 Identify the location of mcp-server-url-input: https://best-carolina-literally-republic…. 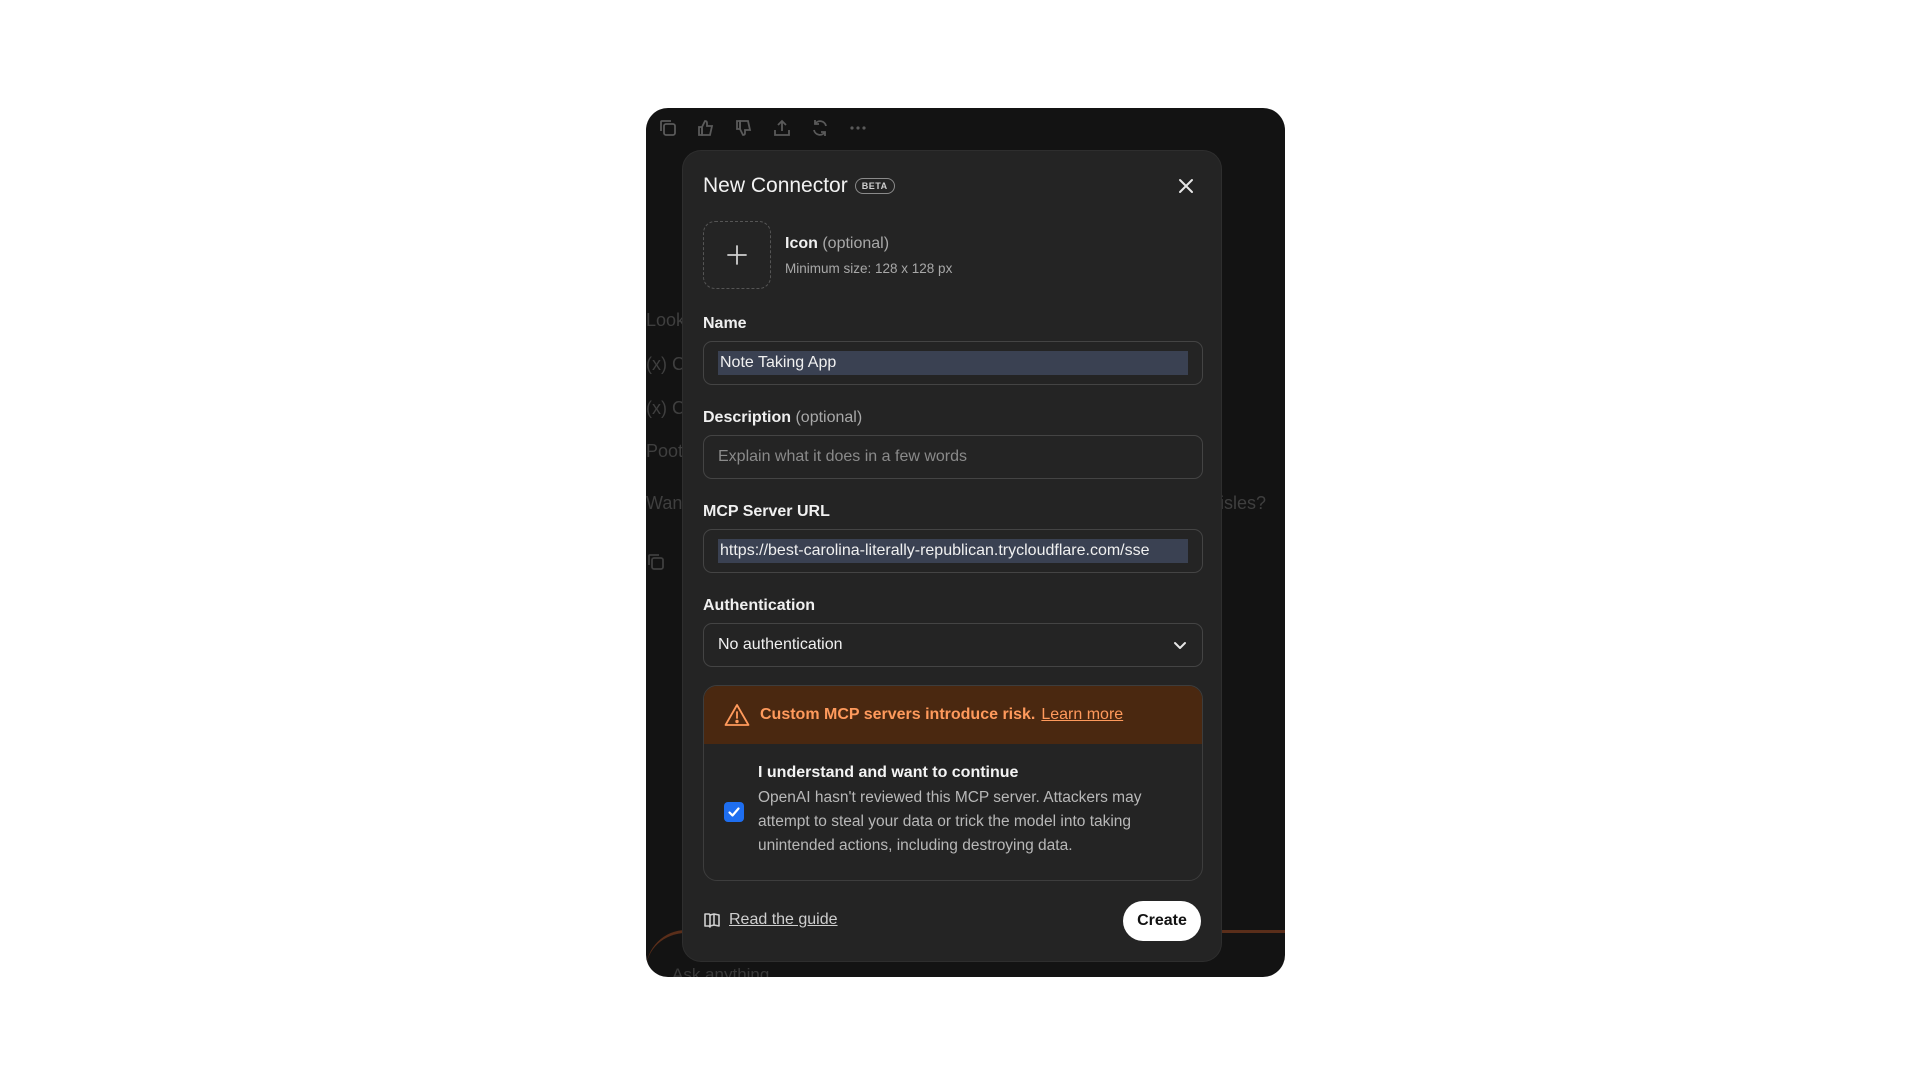
(953, 551).